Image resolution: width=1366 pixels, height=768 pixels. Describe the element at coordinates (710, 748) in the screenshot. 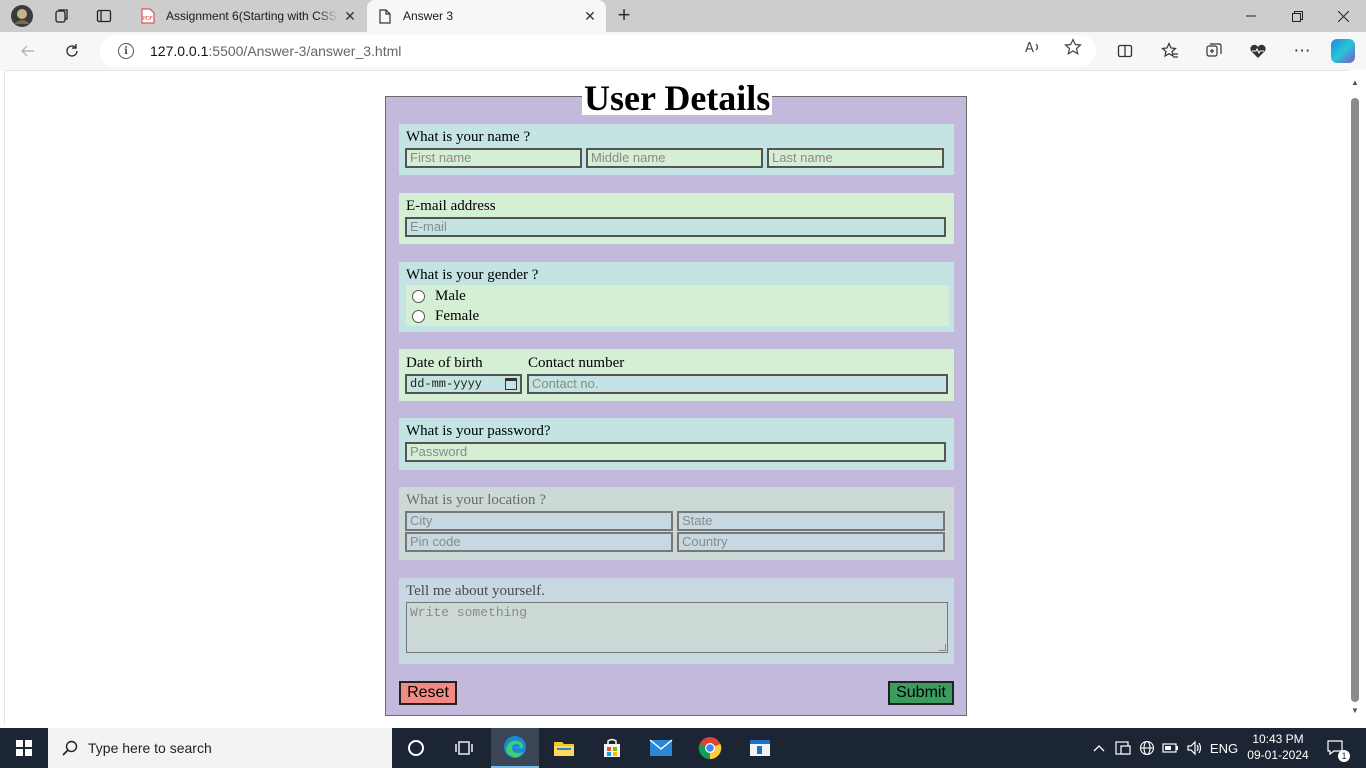

I see `chrome-icon` at that location.